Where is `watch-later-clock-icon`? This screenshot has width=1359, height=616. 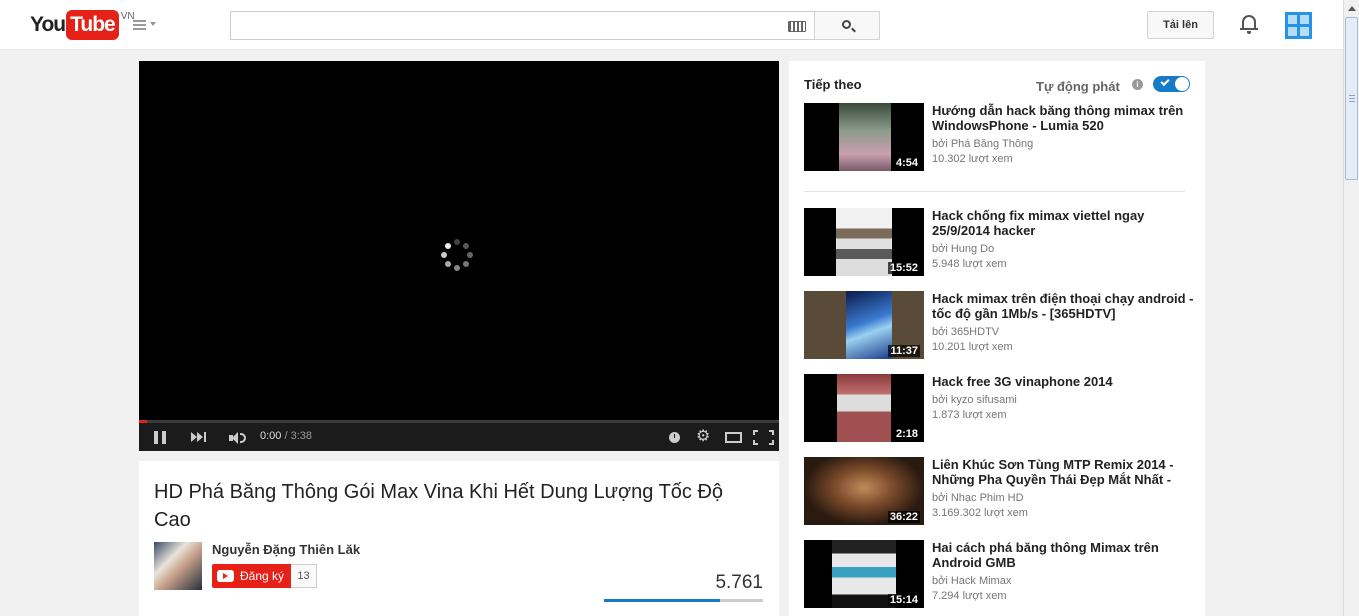 watch-later-clock-icon is located at coordinates (674, 437).